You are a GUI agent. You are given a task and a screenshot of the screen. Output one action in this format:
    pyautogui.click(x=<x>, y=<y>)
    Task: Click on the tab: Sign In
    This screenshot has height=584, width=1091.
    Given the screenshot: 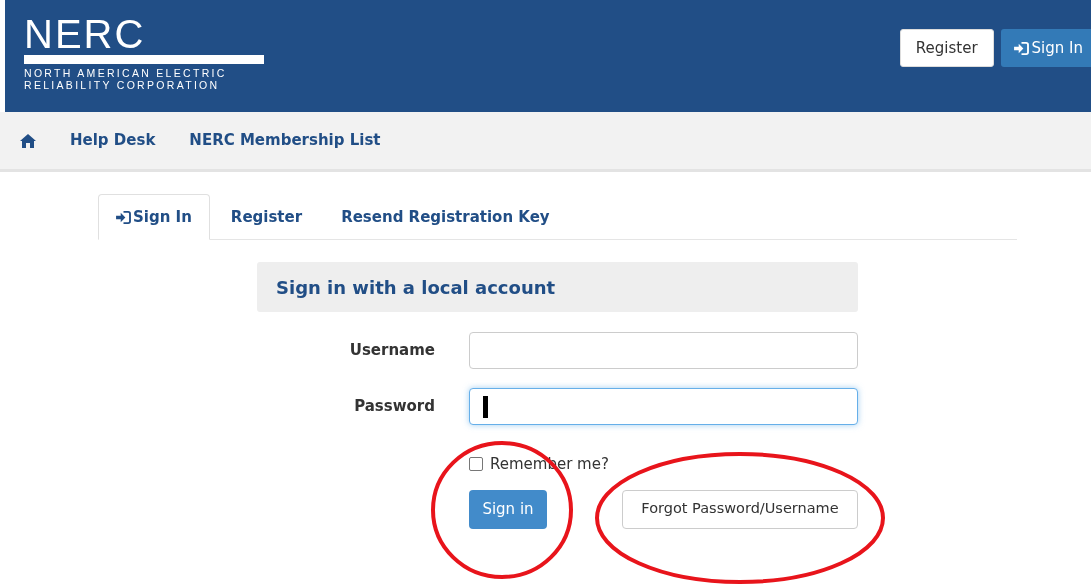 What is the action you would take?
    pyautogui.click(x=154, y=217)
    